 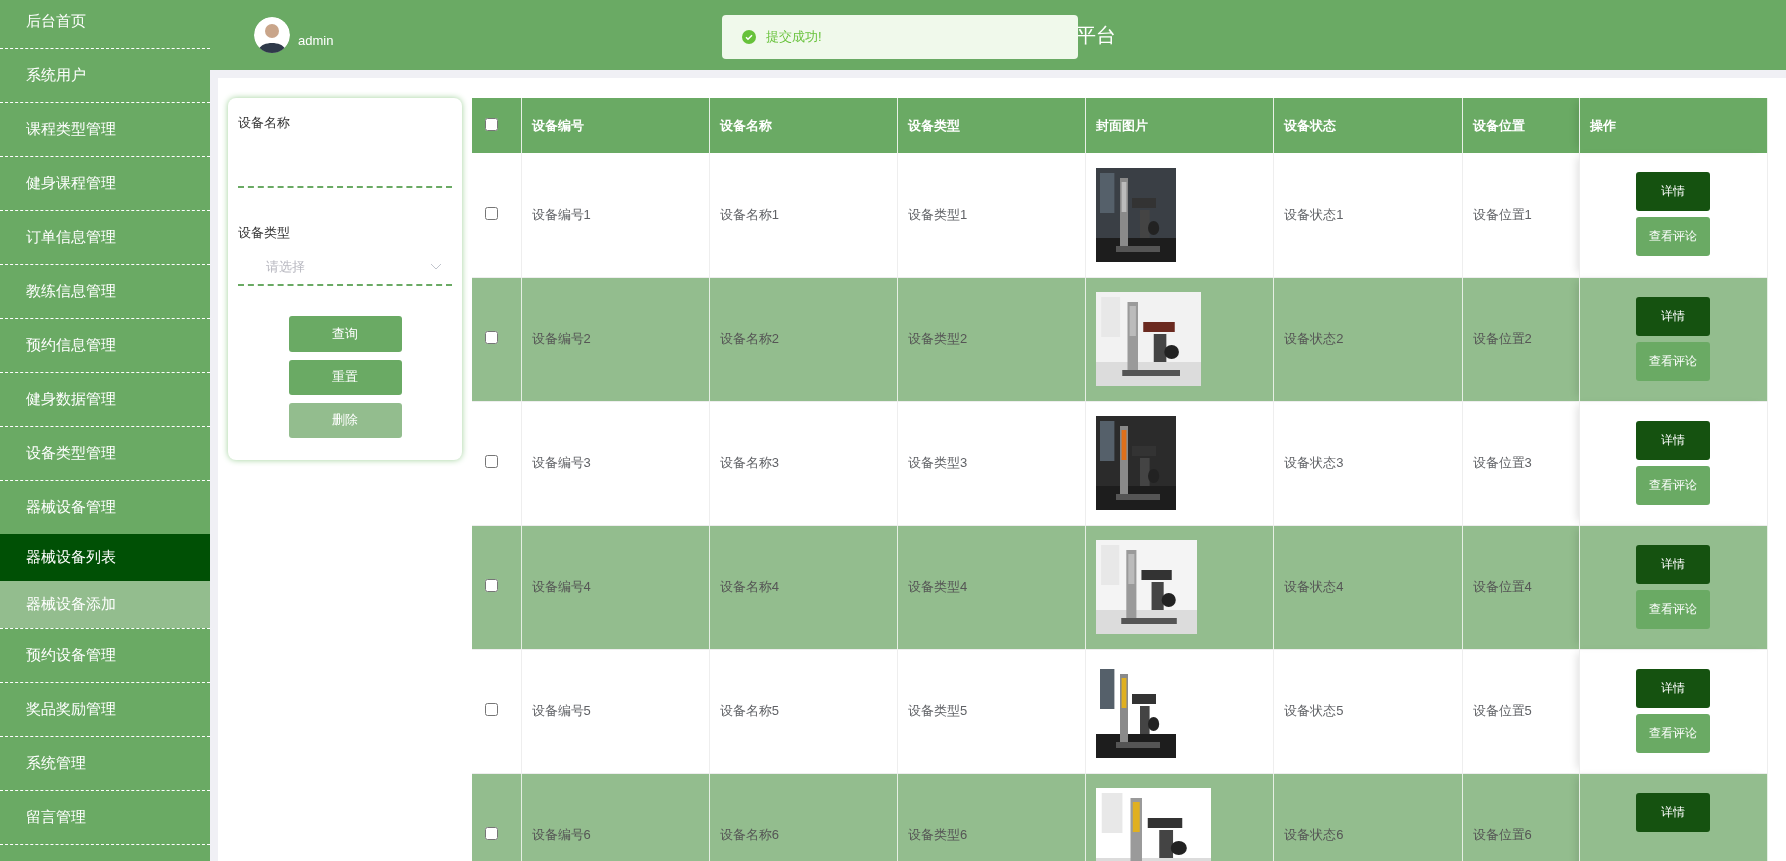 What do you see at coordinates (991, 817) in the screenshot?
I see `table-cell: 设备类型6` at bounding box center [991, 817].